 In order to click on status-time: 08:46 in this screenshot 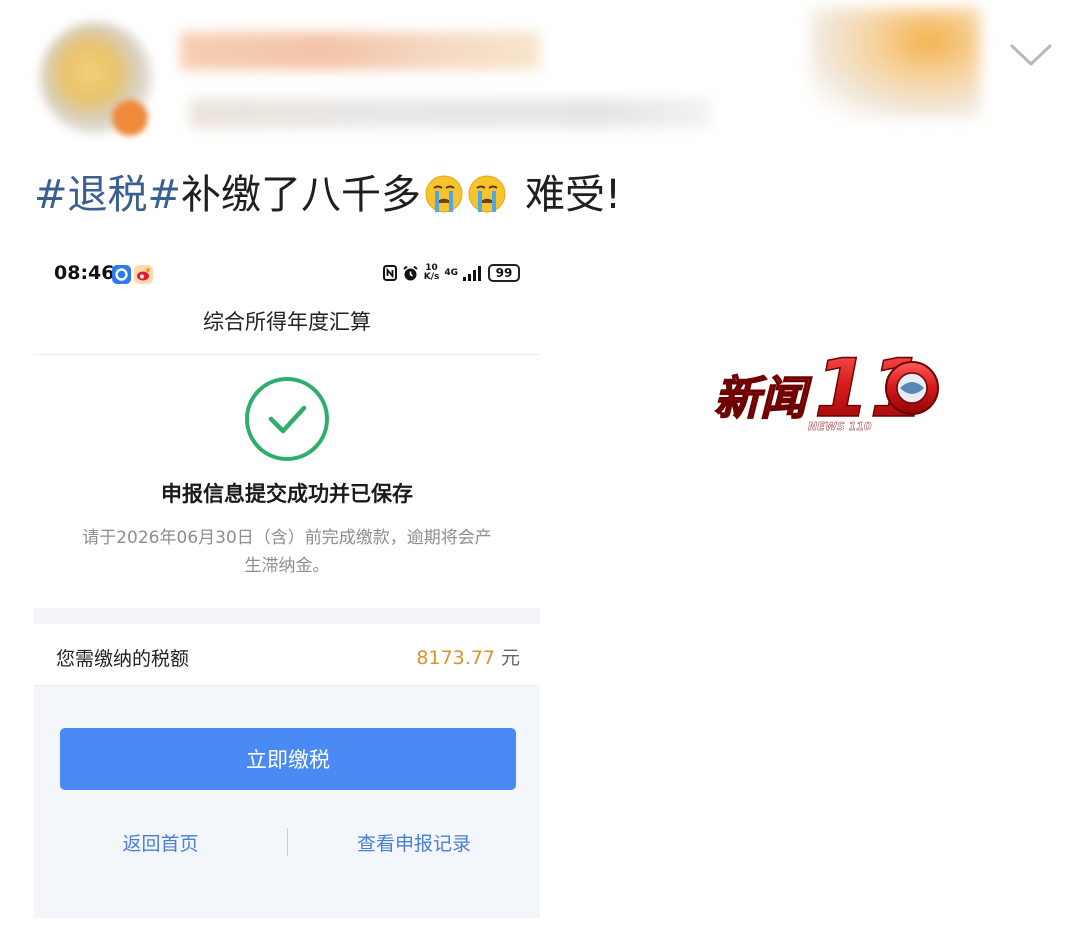, I will do `click(84, 273)`.